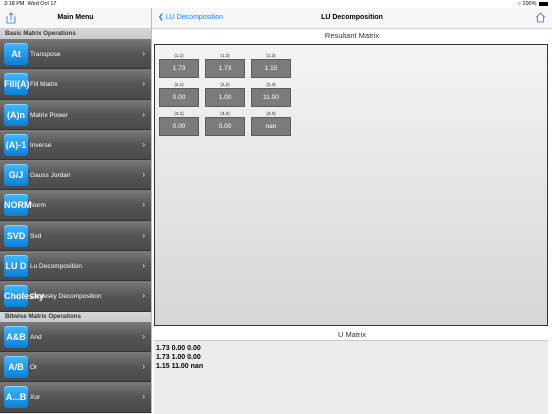 This screenshot has width=552, height=414. I want to click on menu-item-label: And, so click(36, 337).